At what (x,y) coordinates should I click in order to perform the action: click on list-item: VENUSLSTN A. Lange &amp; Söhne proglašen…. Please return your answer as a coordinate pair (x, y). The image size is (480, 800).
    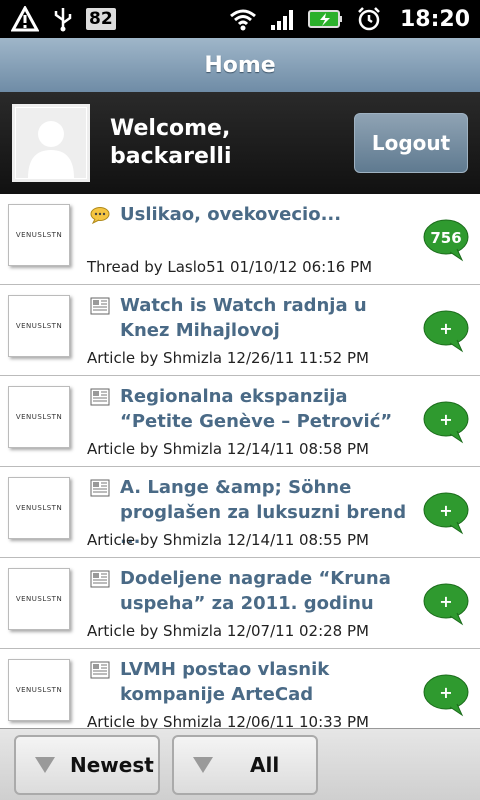
    Looking at the image, I should click on (240, 512).